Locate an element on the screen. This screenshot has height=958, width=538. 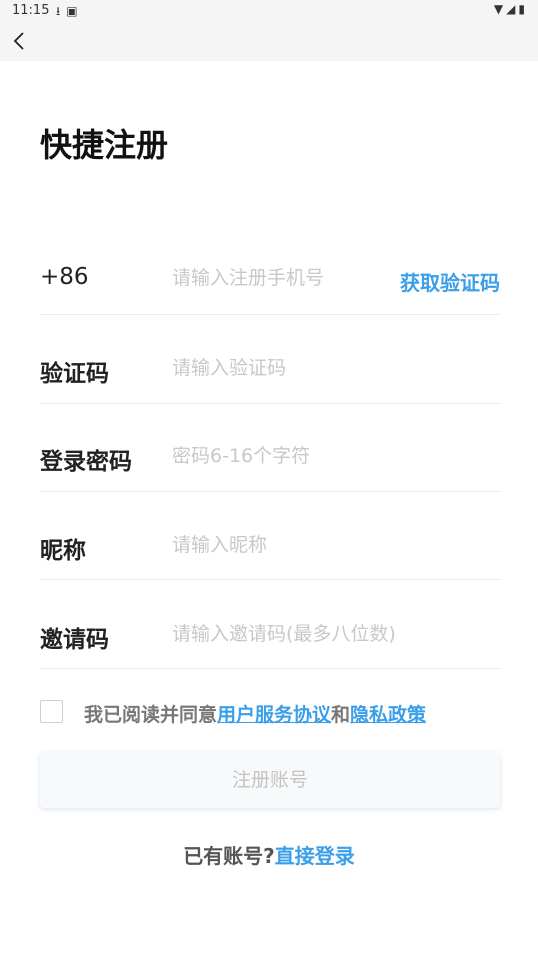
user-agreement-link: 用户服务协议 is located at coordinates (274, 715).